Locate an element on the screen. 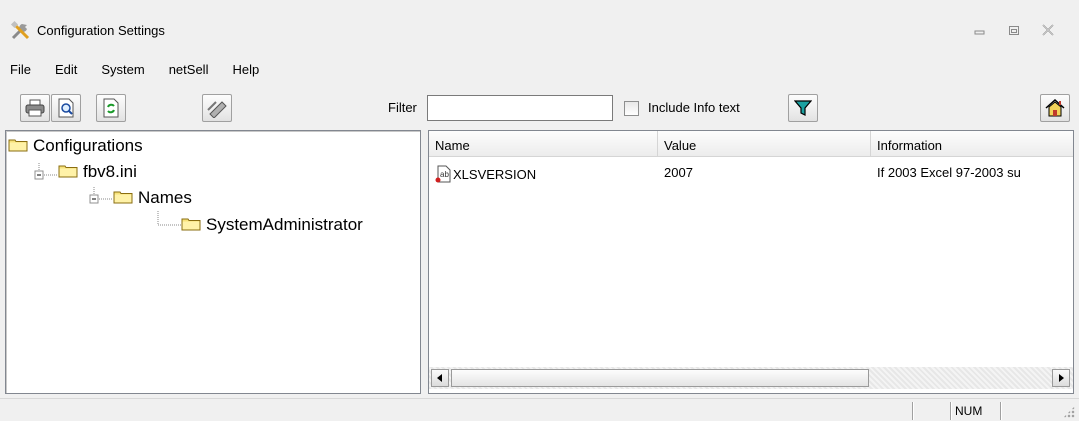  scroll-right-button is located at coordinates (1061, 378).